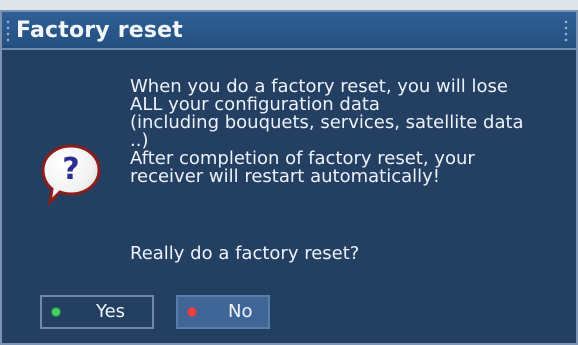 This screenshot has height=345, width=578. What do you see at coordinates (111, 311) in the screenshot?
I see `yes-button-label: Yes` at bounding box center [111, 311].